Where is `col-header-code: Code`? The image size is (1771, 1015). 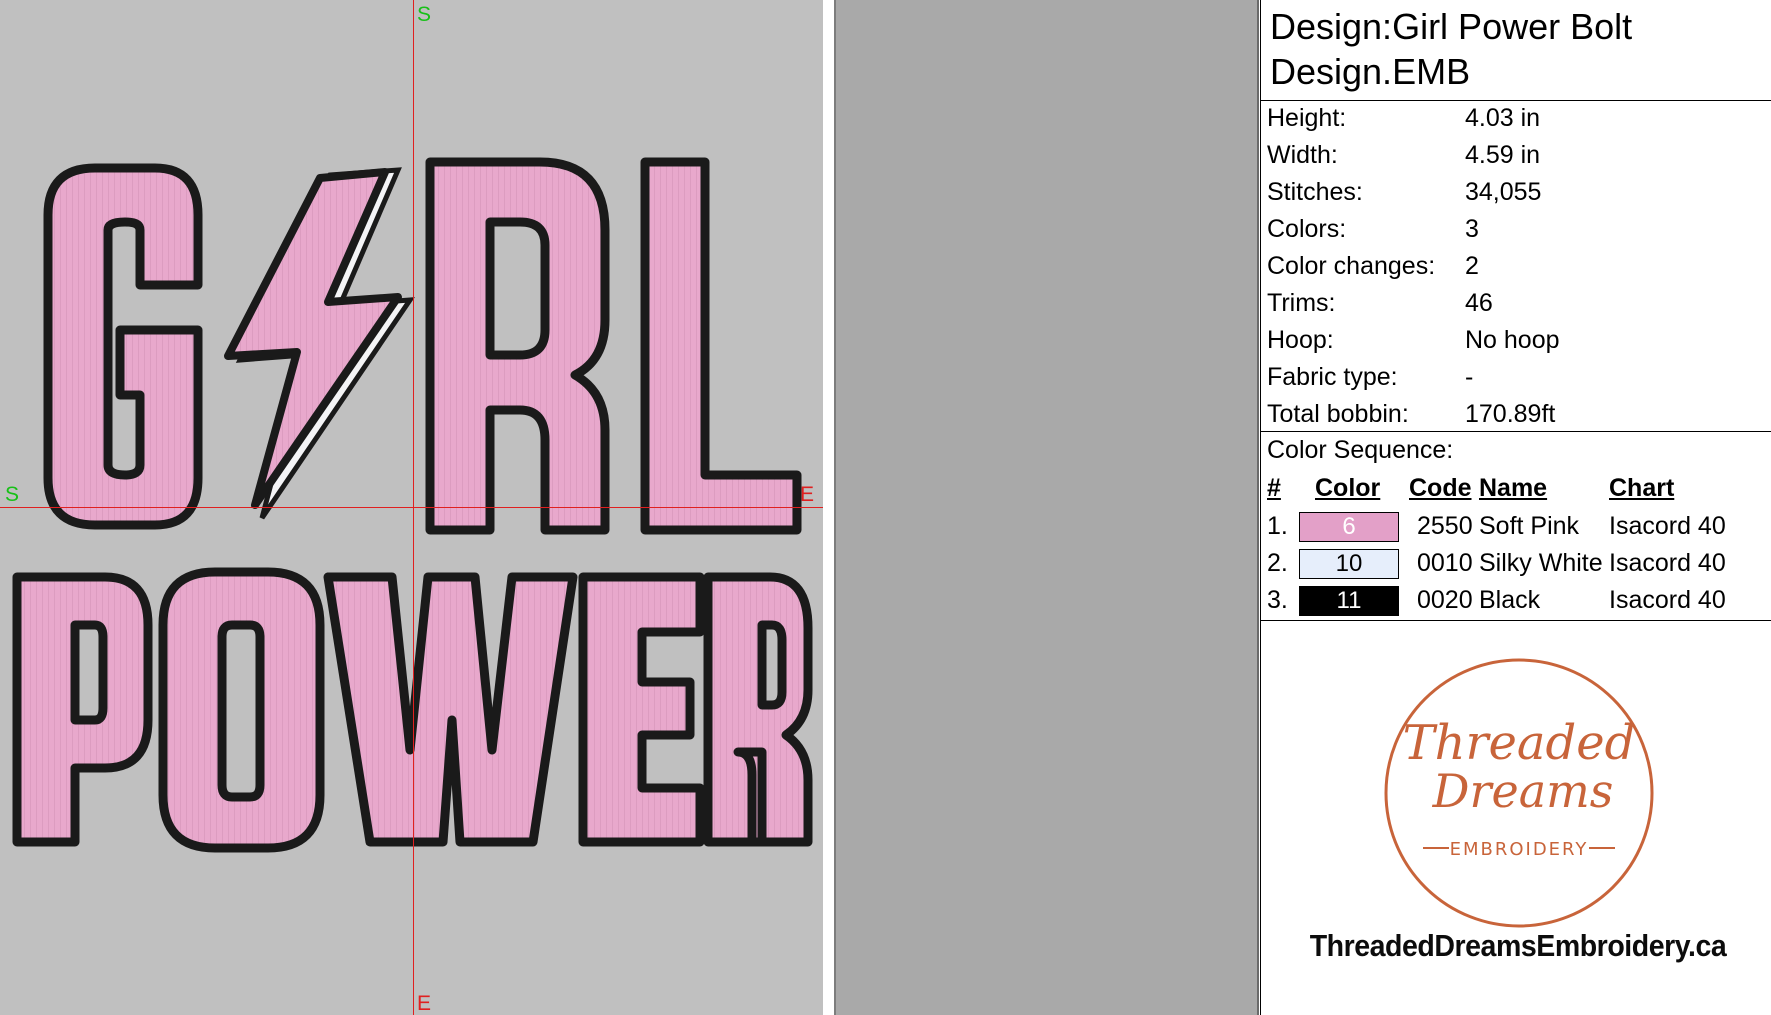 col-header-code: Code is located at coordinates (1440, 488).